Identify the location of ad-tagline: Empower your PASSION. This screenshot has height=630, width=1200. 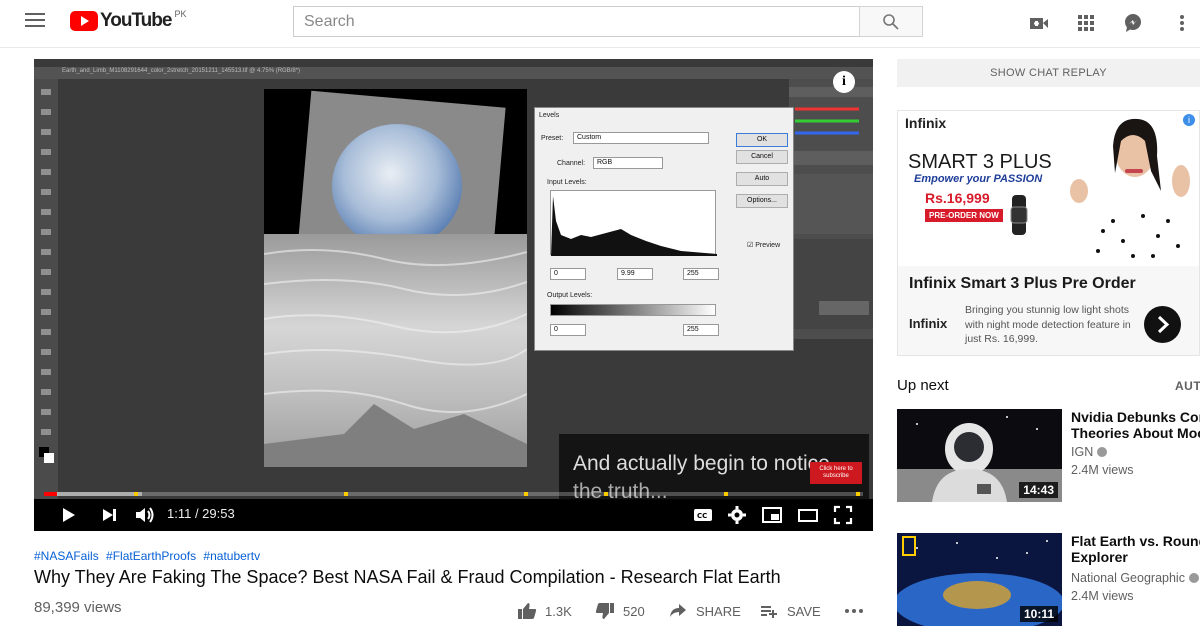
(978, 179).